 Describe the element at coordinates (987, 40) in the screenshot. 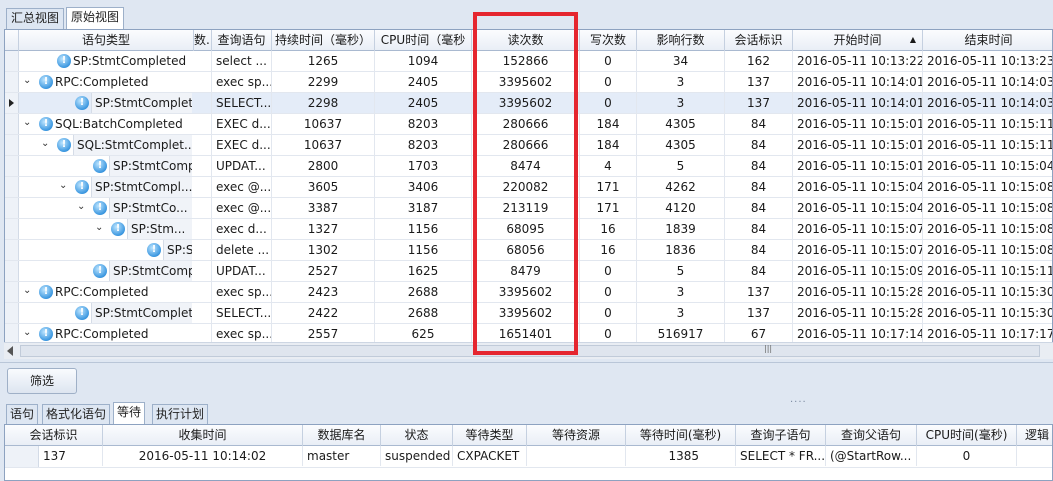

I see `col-end-time: 结束时间` at that location.